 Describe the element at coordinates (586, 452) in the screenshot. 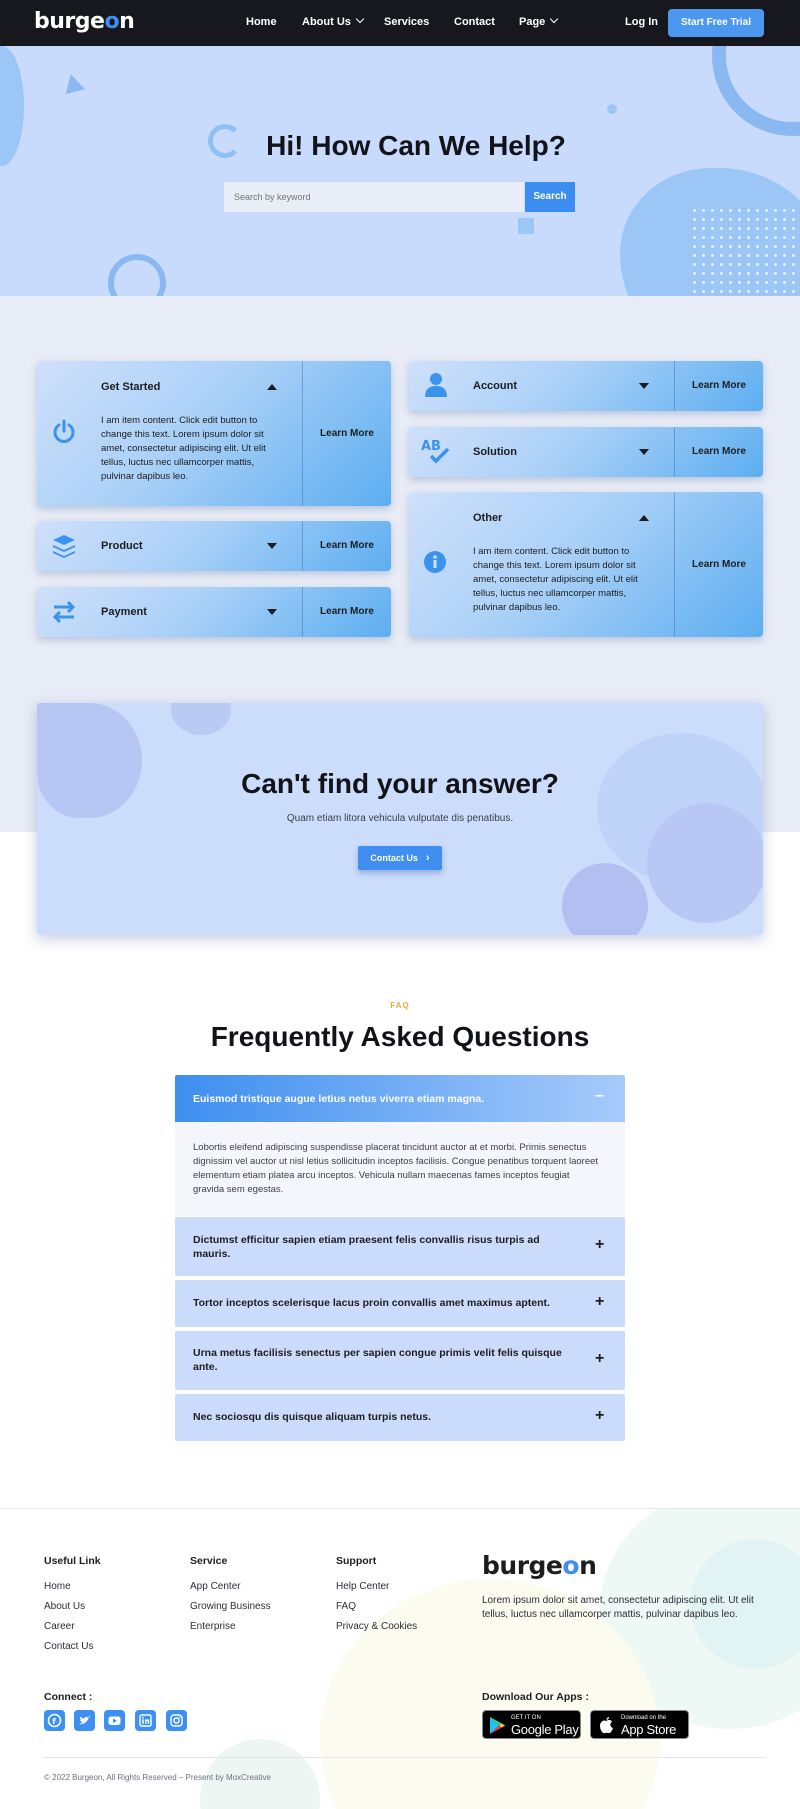

I see `topic-card-solution: AB Solution Learn More` at that location.